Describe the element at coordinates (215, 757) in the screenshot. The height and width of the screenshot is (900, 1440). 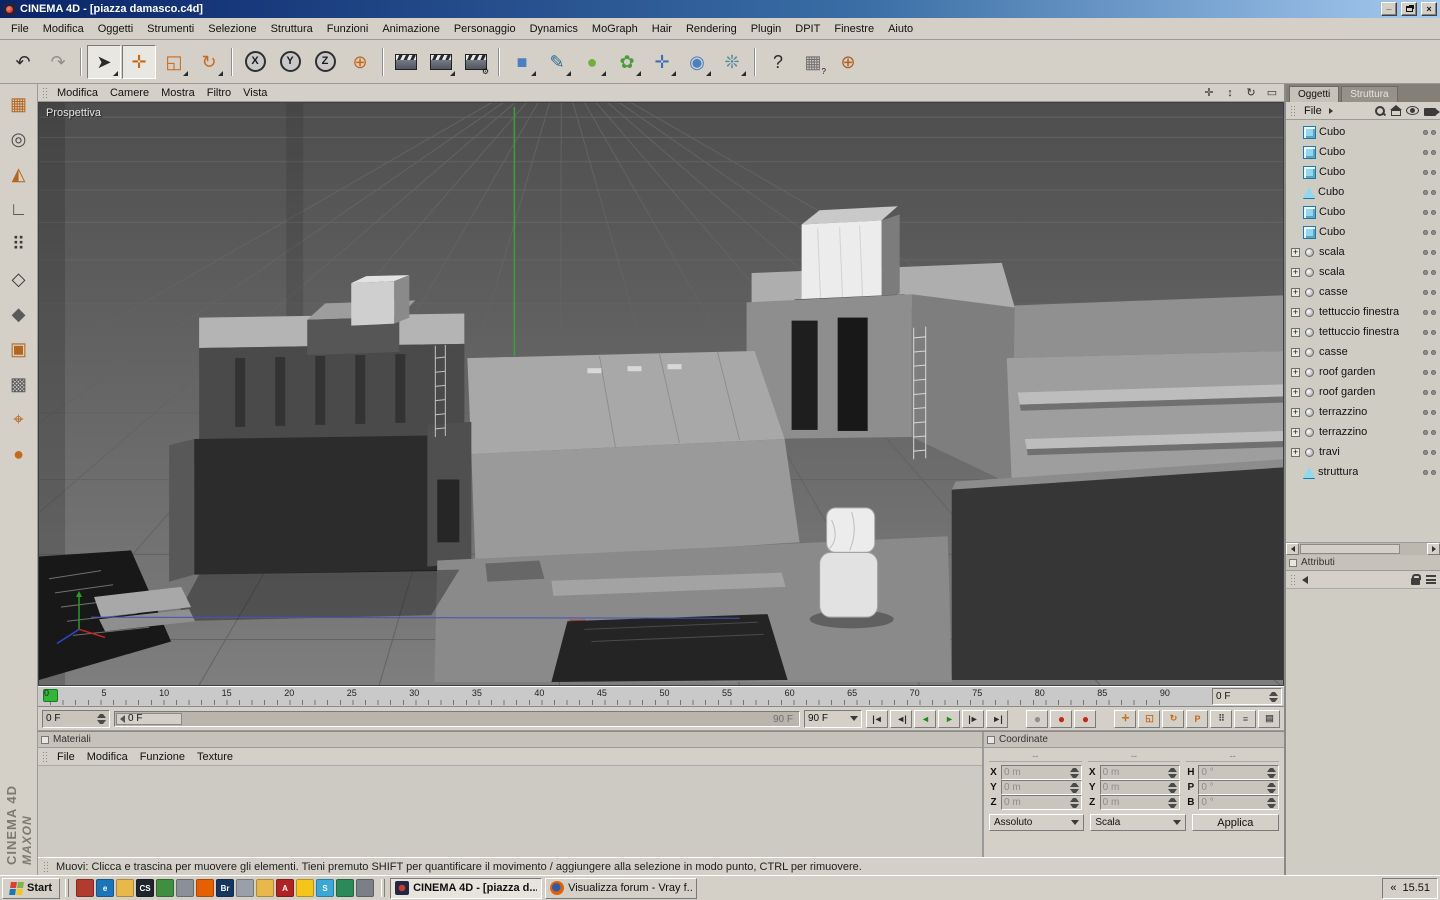
I see `materials-menu-item: Texture` at that location.